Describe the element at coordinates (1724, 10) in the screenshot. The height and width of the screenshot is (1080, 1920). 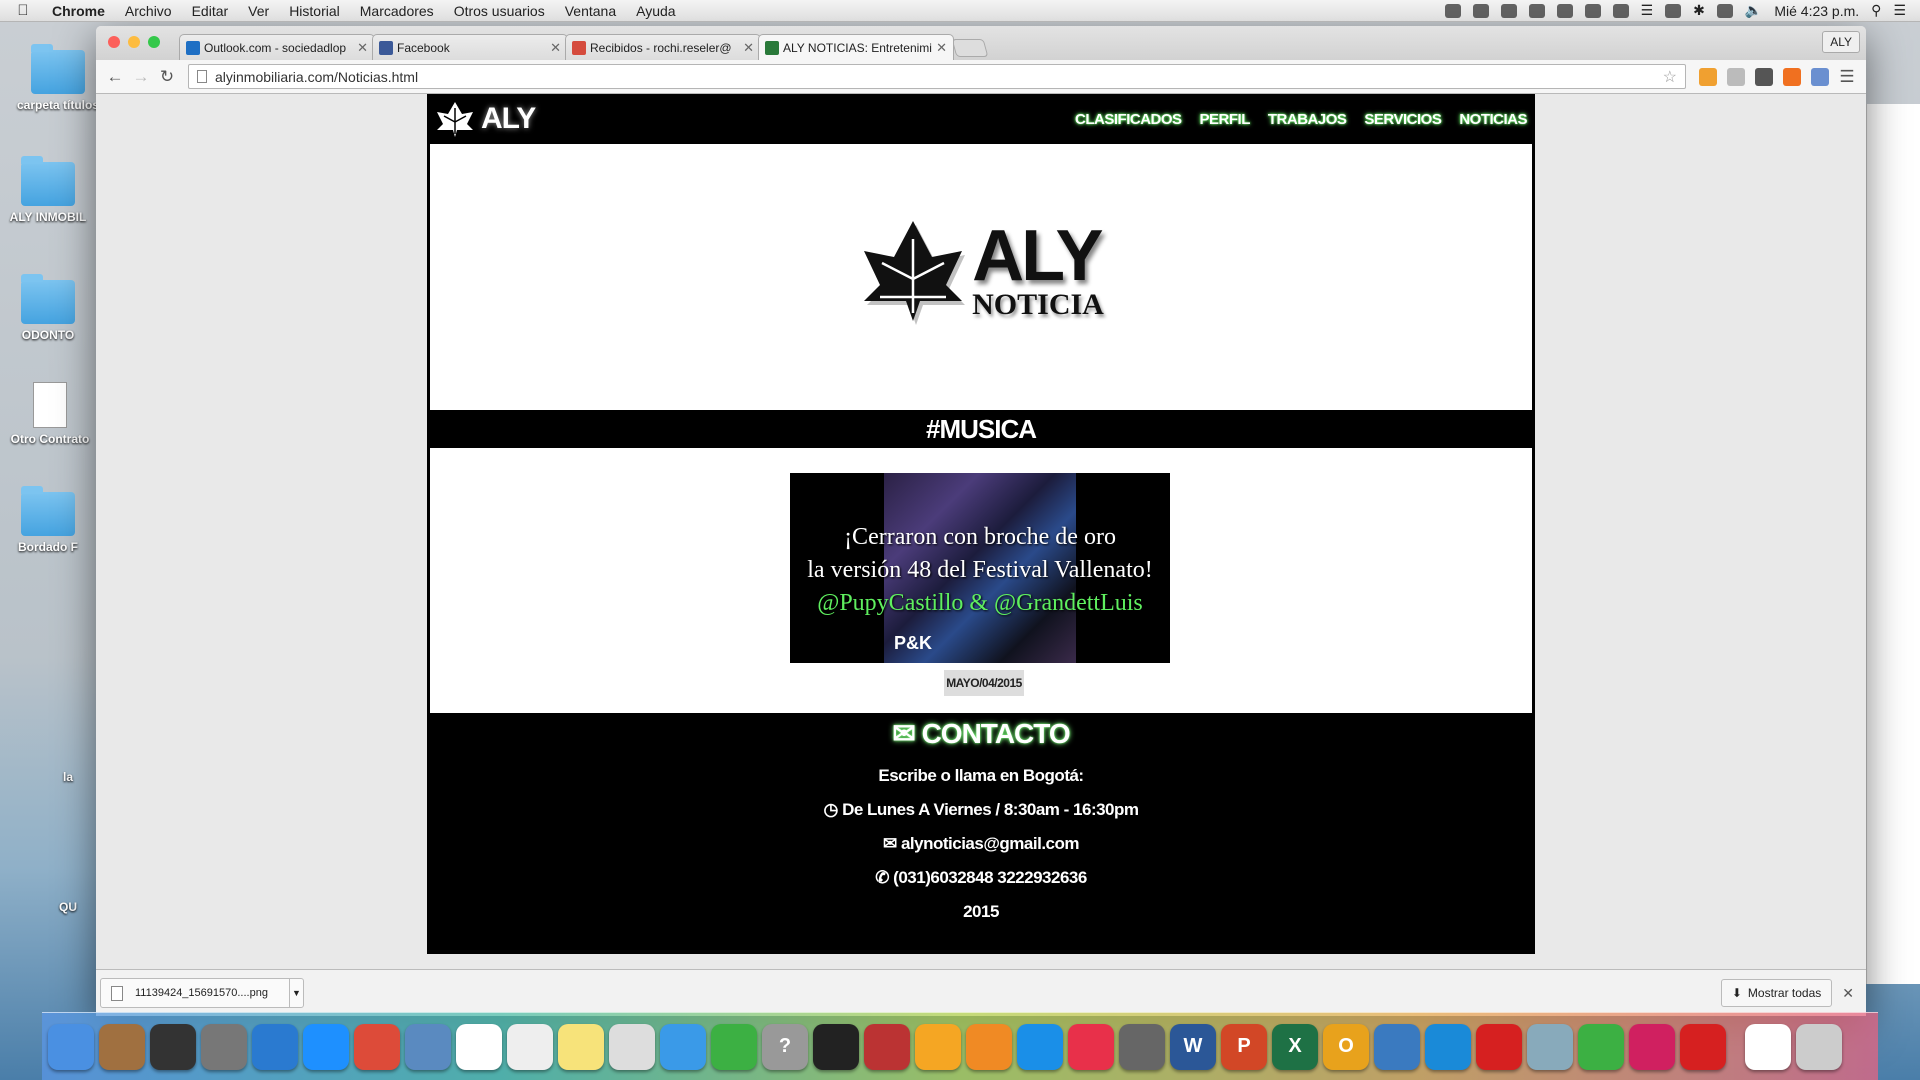
I see `display-icon` at that location.